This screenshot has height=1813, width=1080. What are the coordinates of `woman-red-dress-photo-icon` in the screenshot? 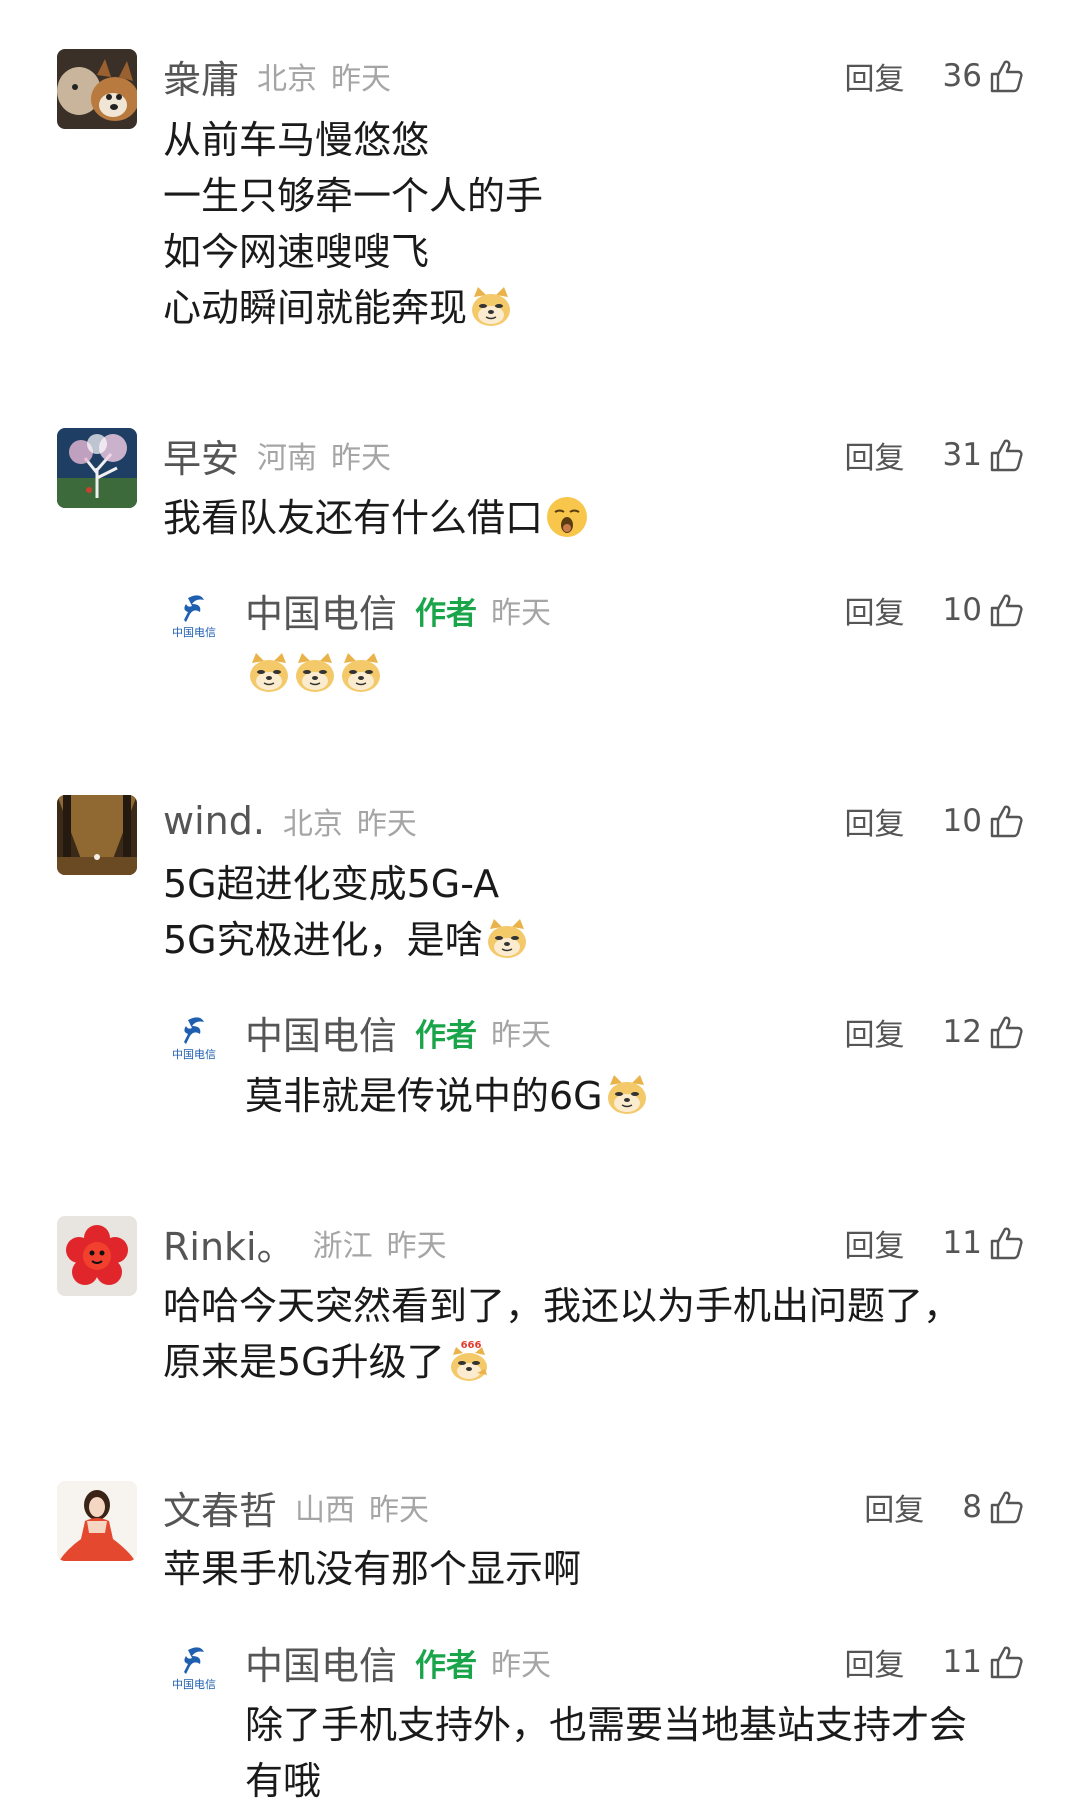 It's located at (97, 1521).